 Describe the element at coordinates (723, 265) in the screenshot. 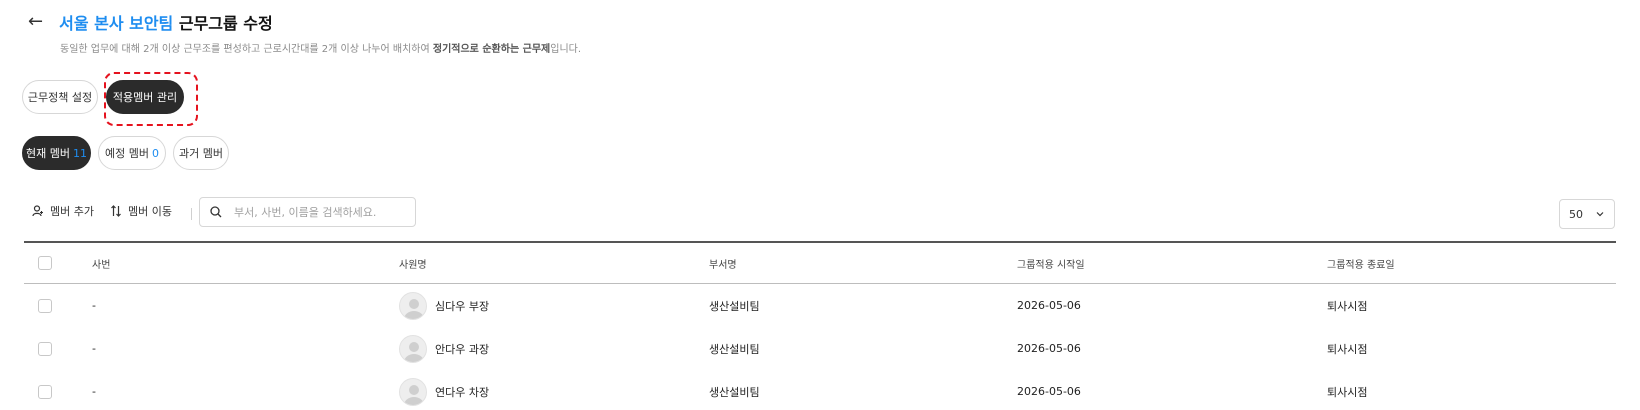

I see `column-header-department: 부서명` at that location.